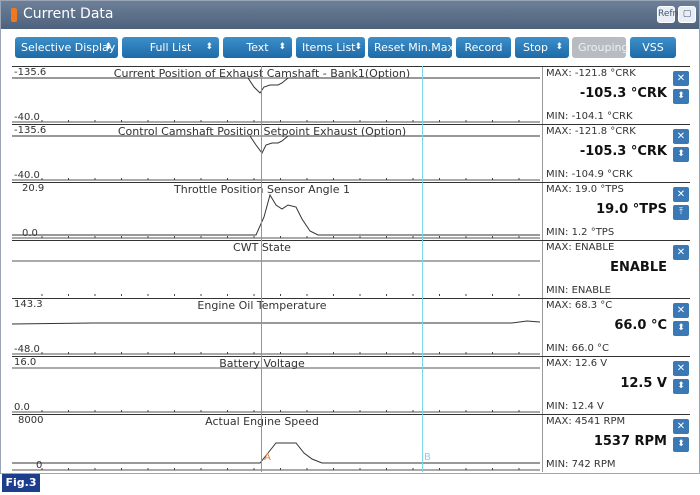 The height and width of the screenshot is (495, 700). I want to click on cursor-a-line, so click(261, 269).